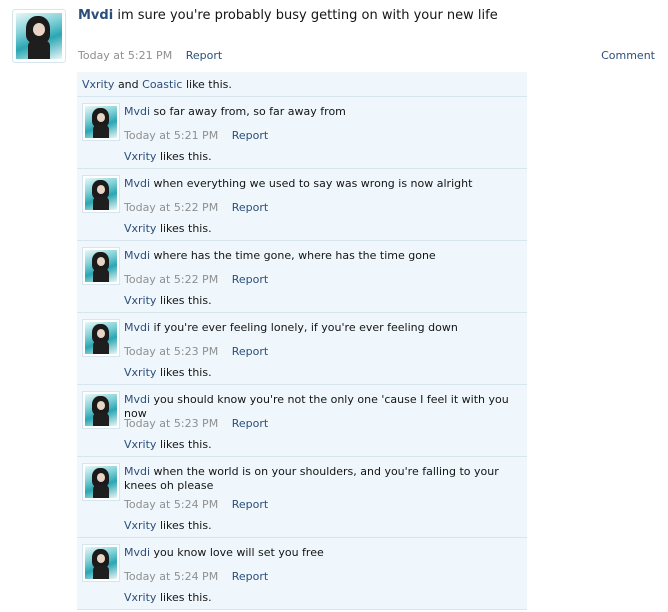 The height and width of the screenshot is (612, 668). I want to click on likes-and: and, so click(128, 84).